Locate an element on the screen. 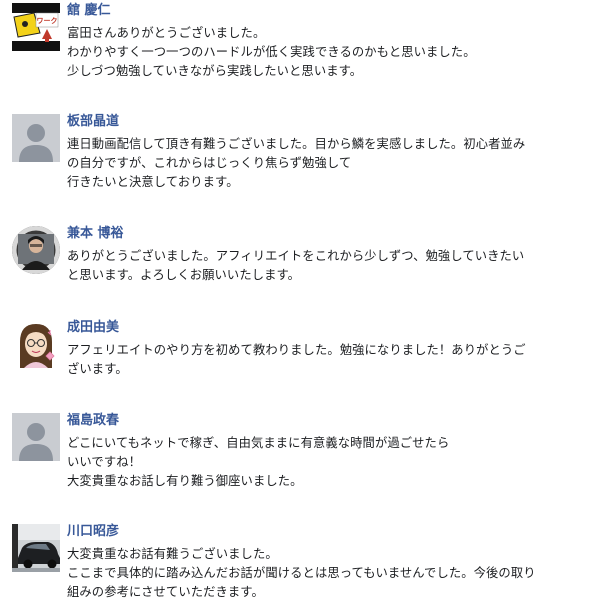  comment-line: 大変貴重なお話有難うございました。 is located at coordinates (172, 554).